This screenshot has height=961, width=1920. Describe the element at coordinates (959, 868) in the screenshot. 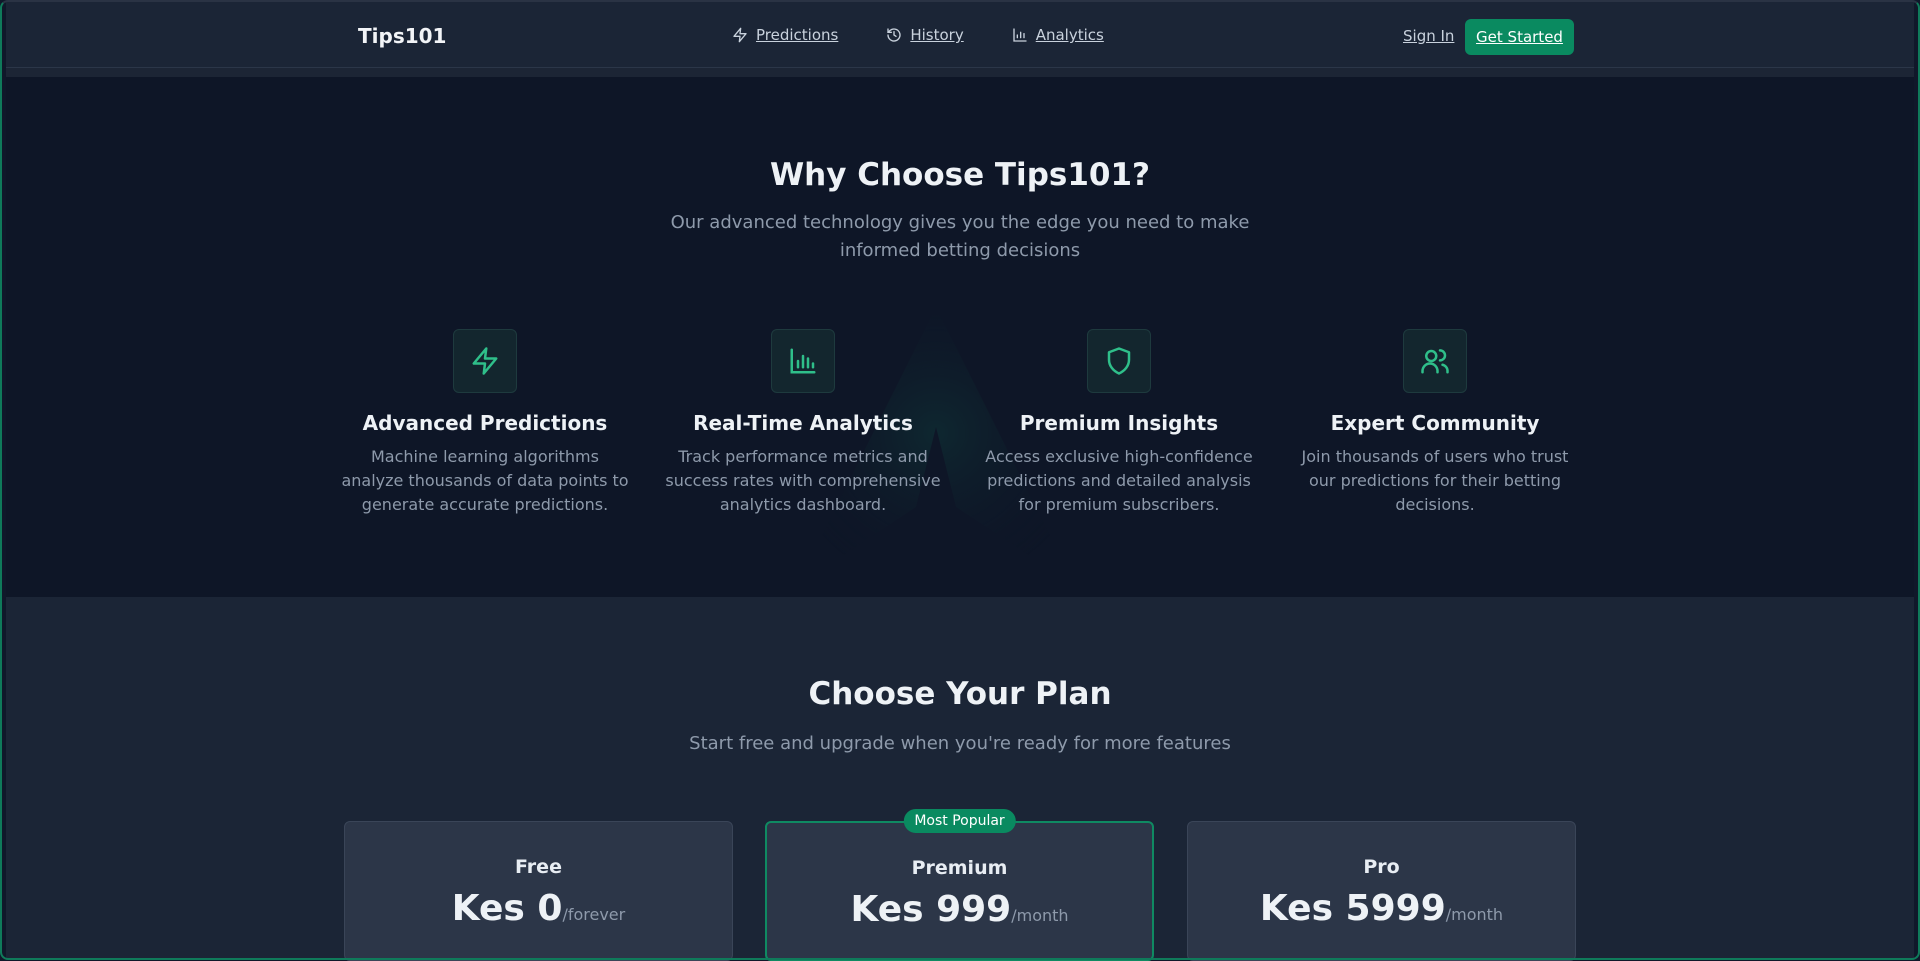

I see `plan-name: Premium` at that location.